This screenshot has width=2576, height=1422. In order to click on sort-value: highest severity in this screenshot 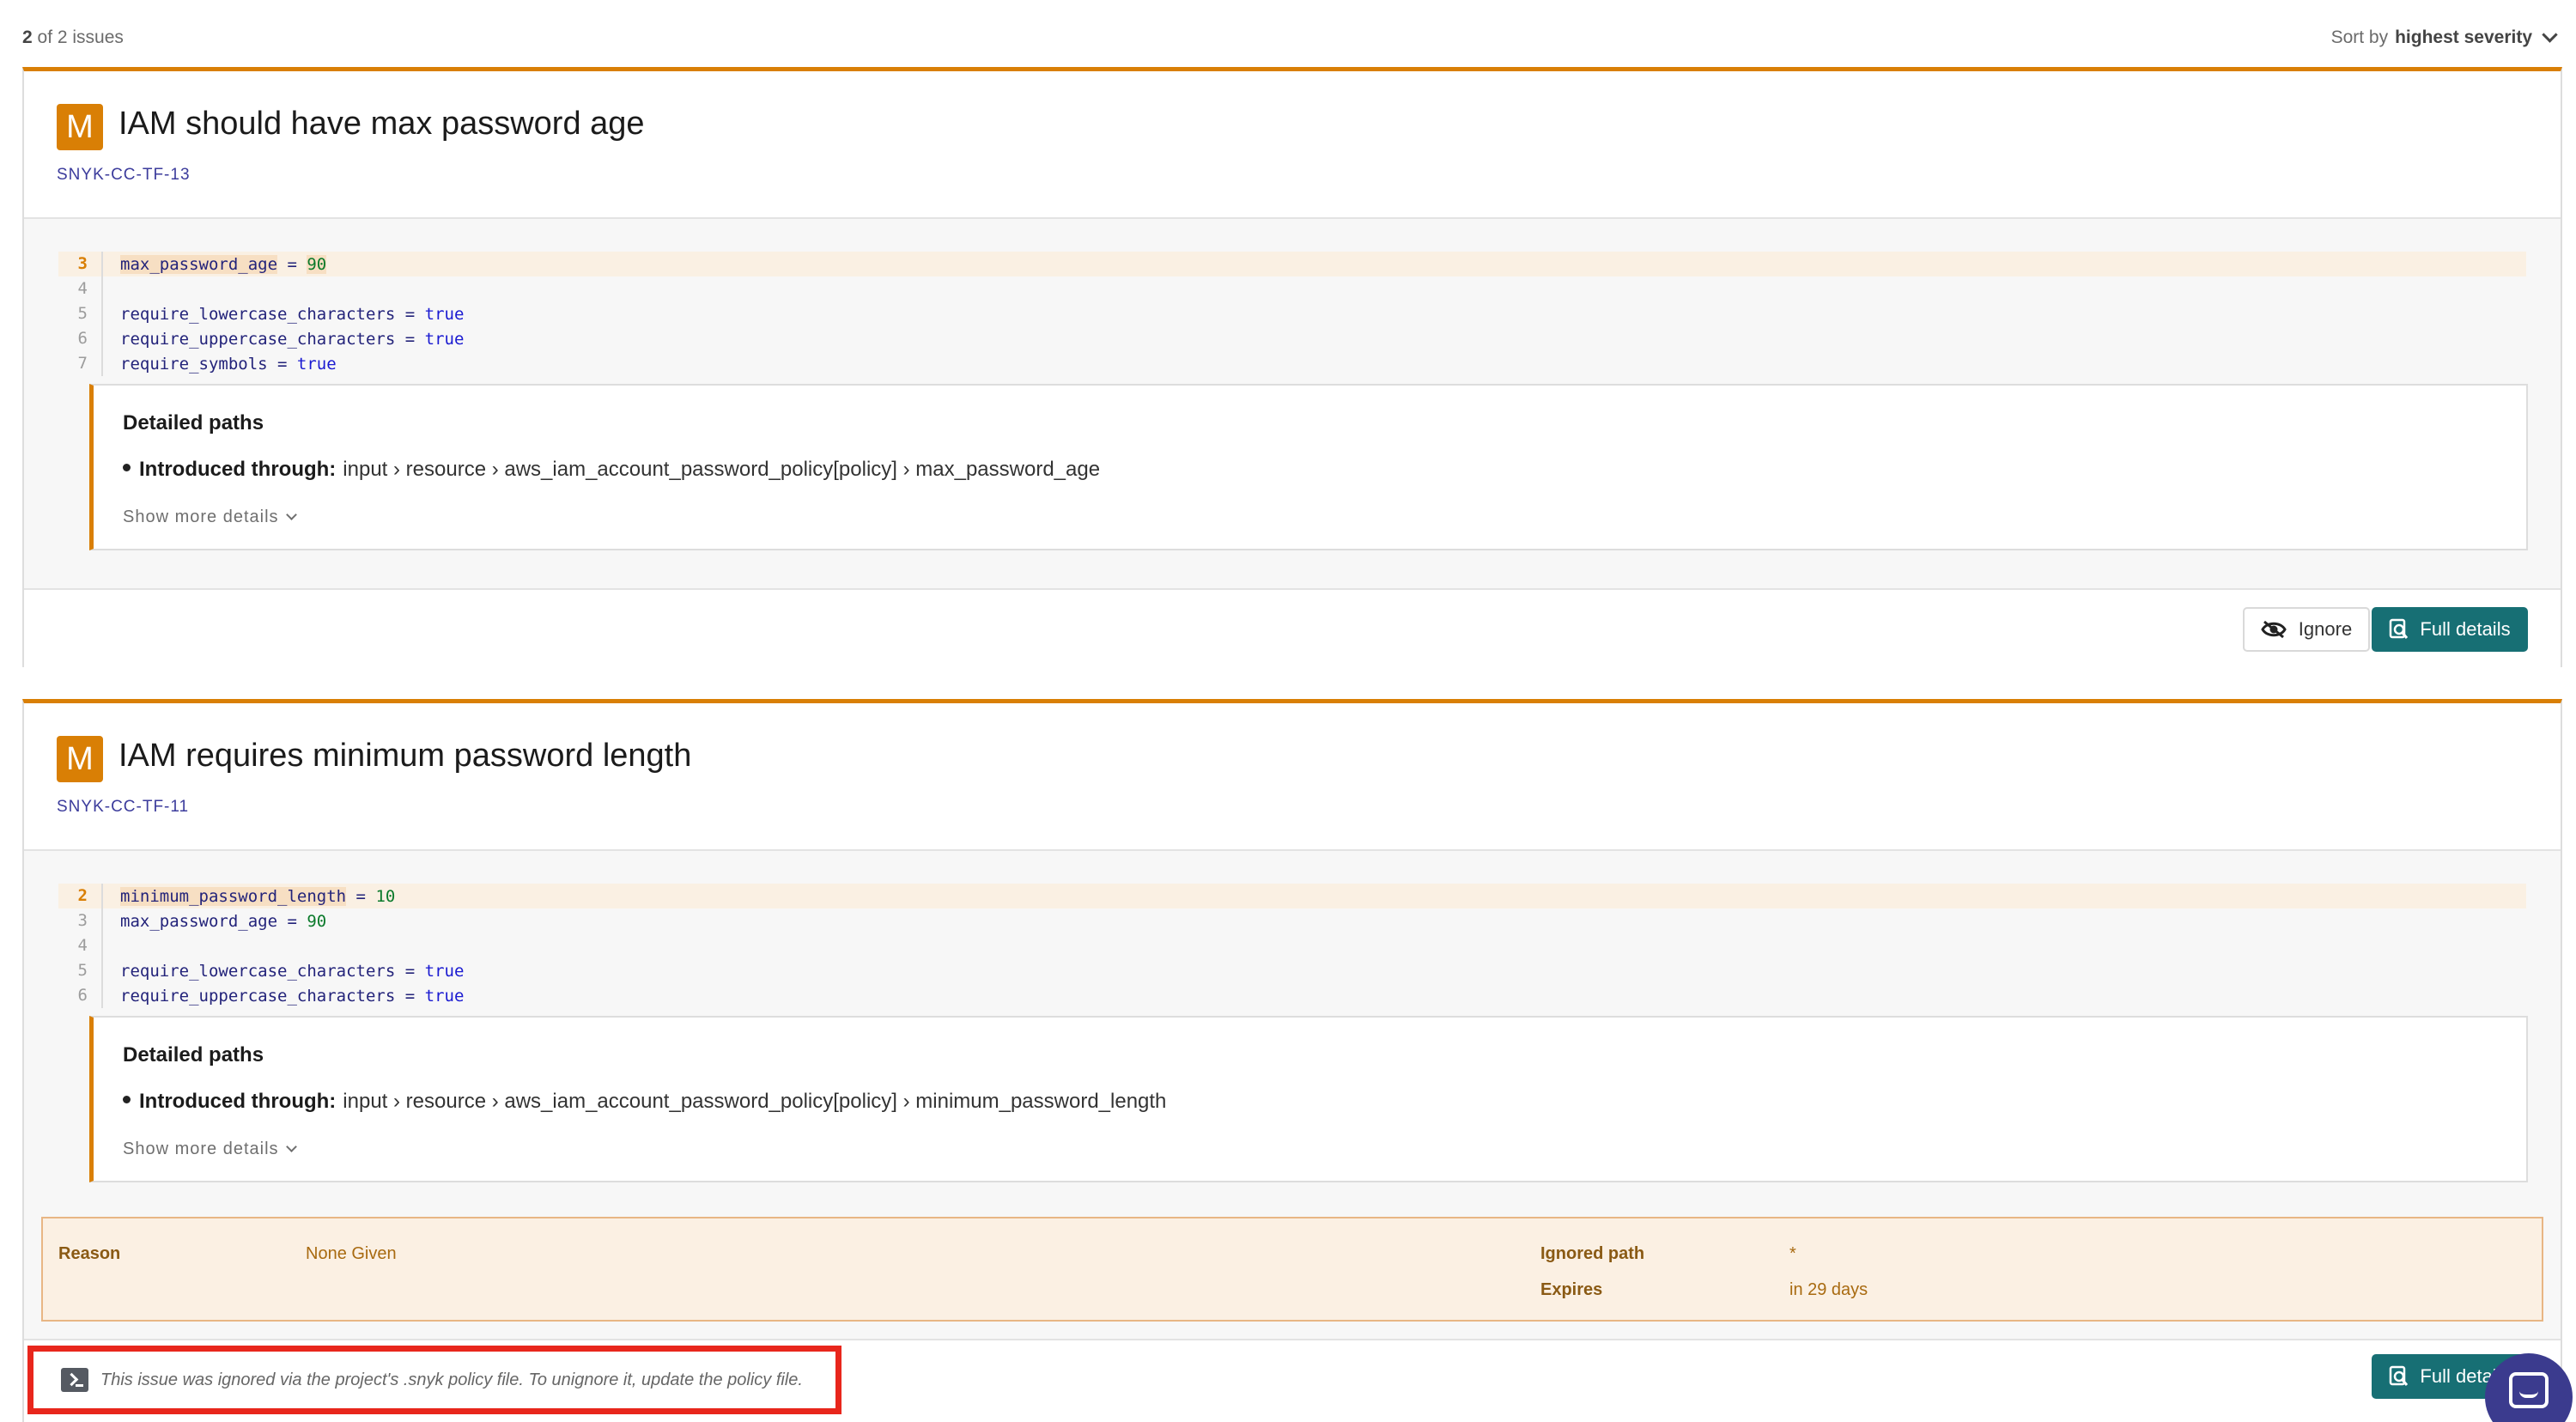, I will do `click(2463, 37)`.